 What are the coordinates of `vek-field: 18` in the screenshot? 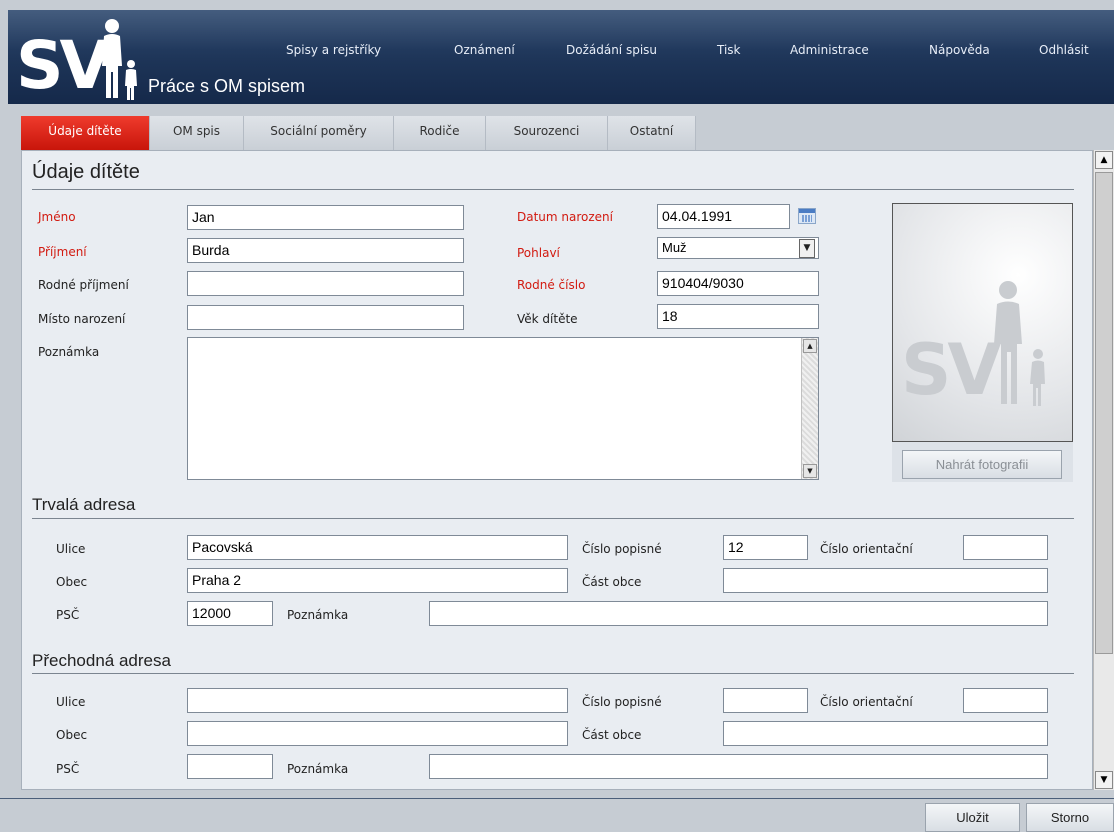 It's located at (738, 316).